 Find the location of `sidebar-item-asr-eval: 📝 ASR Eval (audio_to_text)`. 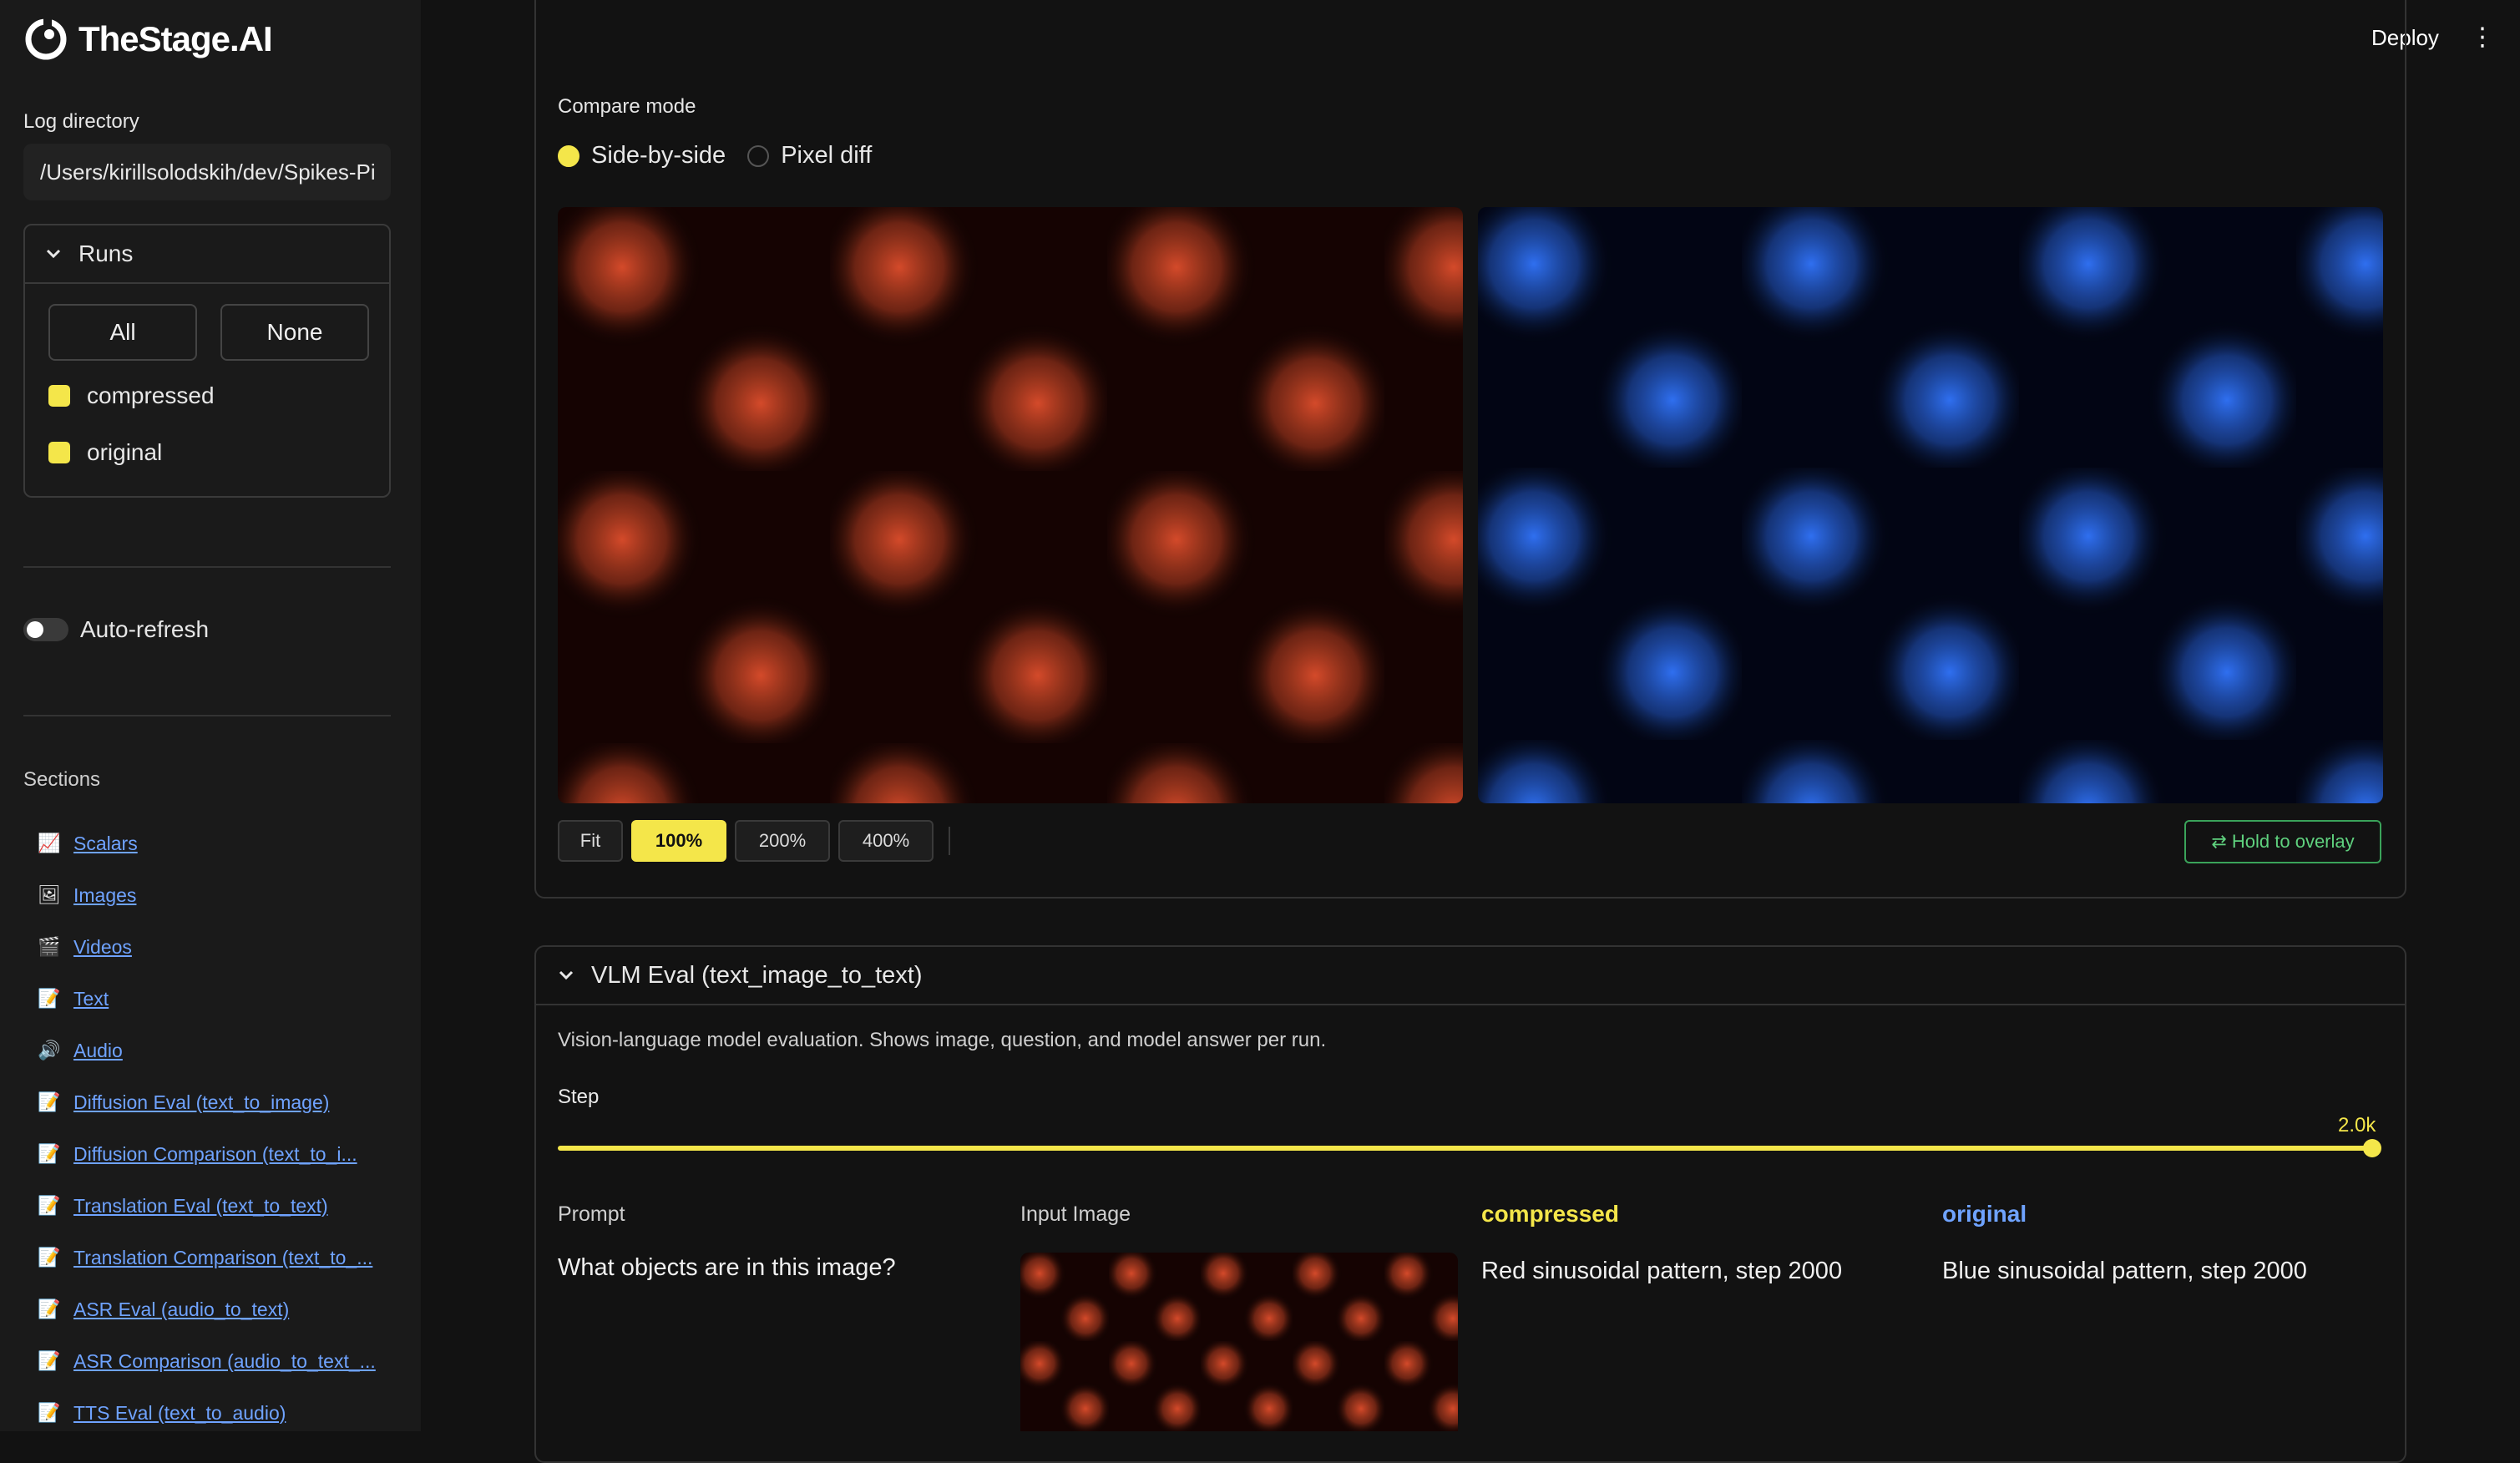

sidebar-item-asr-eval: 📝 ASR Eval (audio_to_text) is located at coordinates (163, 1310).